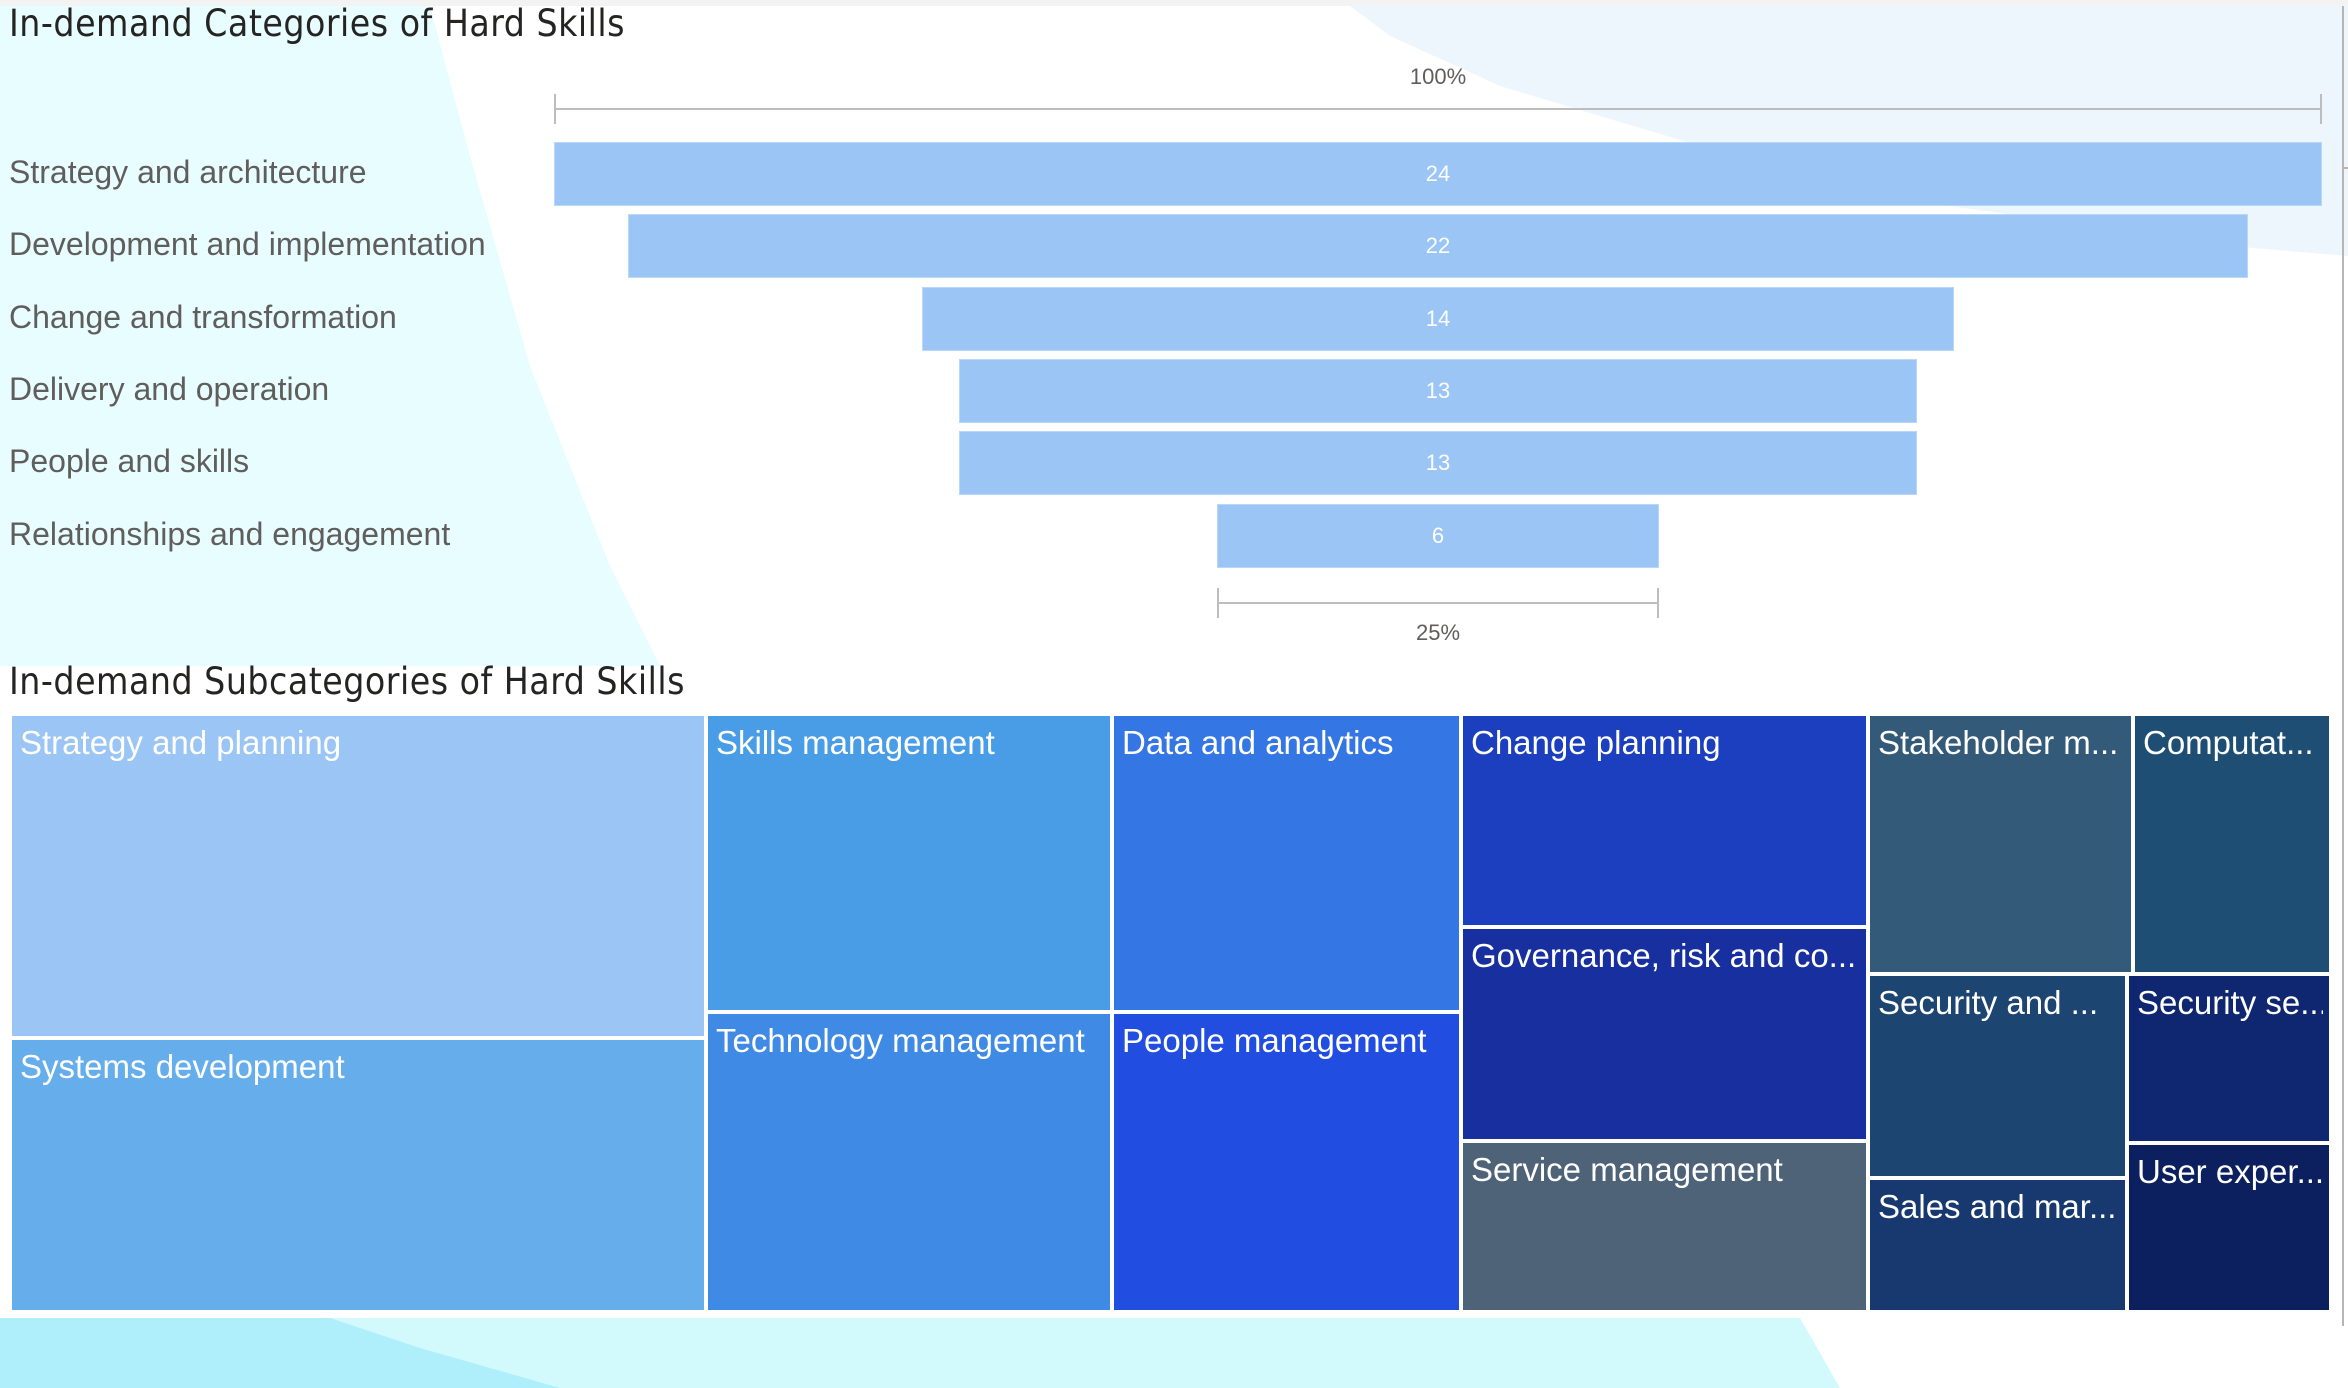  Describe the element at coordinates (230, 533) in the screenshot. I see `funnel-category-label: Relationships and engagement` at that location.